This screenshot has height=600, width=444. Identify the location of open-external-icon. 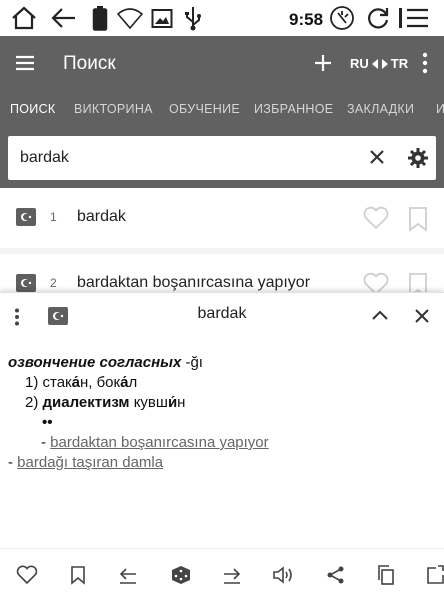
(435, 575).